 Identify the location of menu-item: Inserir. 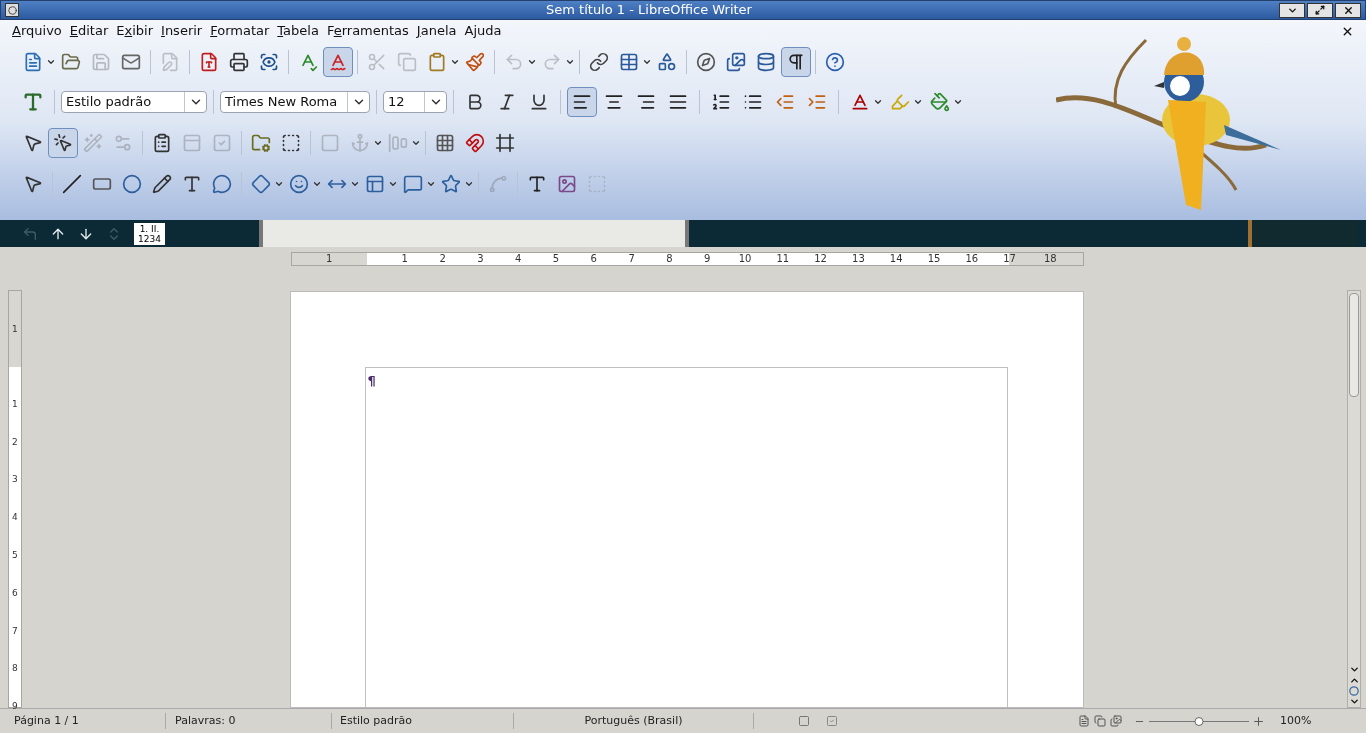
(182, 31).